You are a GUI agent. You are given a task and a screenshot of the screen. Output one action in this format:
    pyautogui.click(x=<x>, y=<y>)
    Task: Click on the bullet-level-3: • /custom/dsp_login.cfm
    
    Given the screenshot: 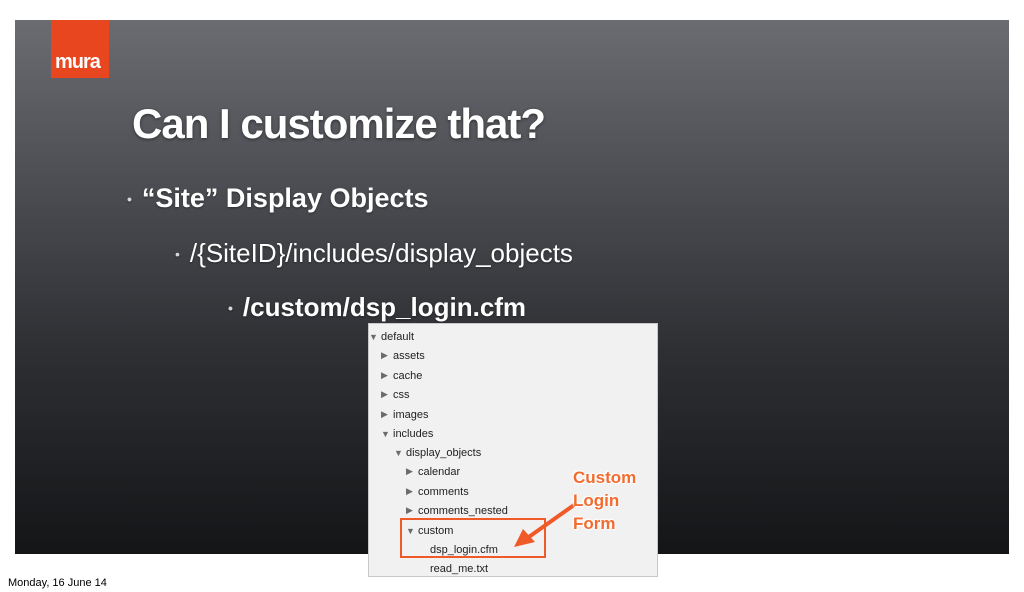 What is the action you would take?
    pyautogui.click(x=377, y=307)
    